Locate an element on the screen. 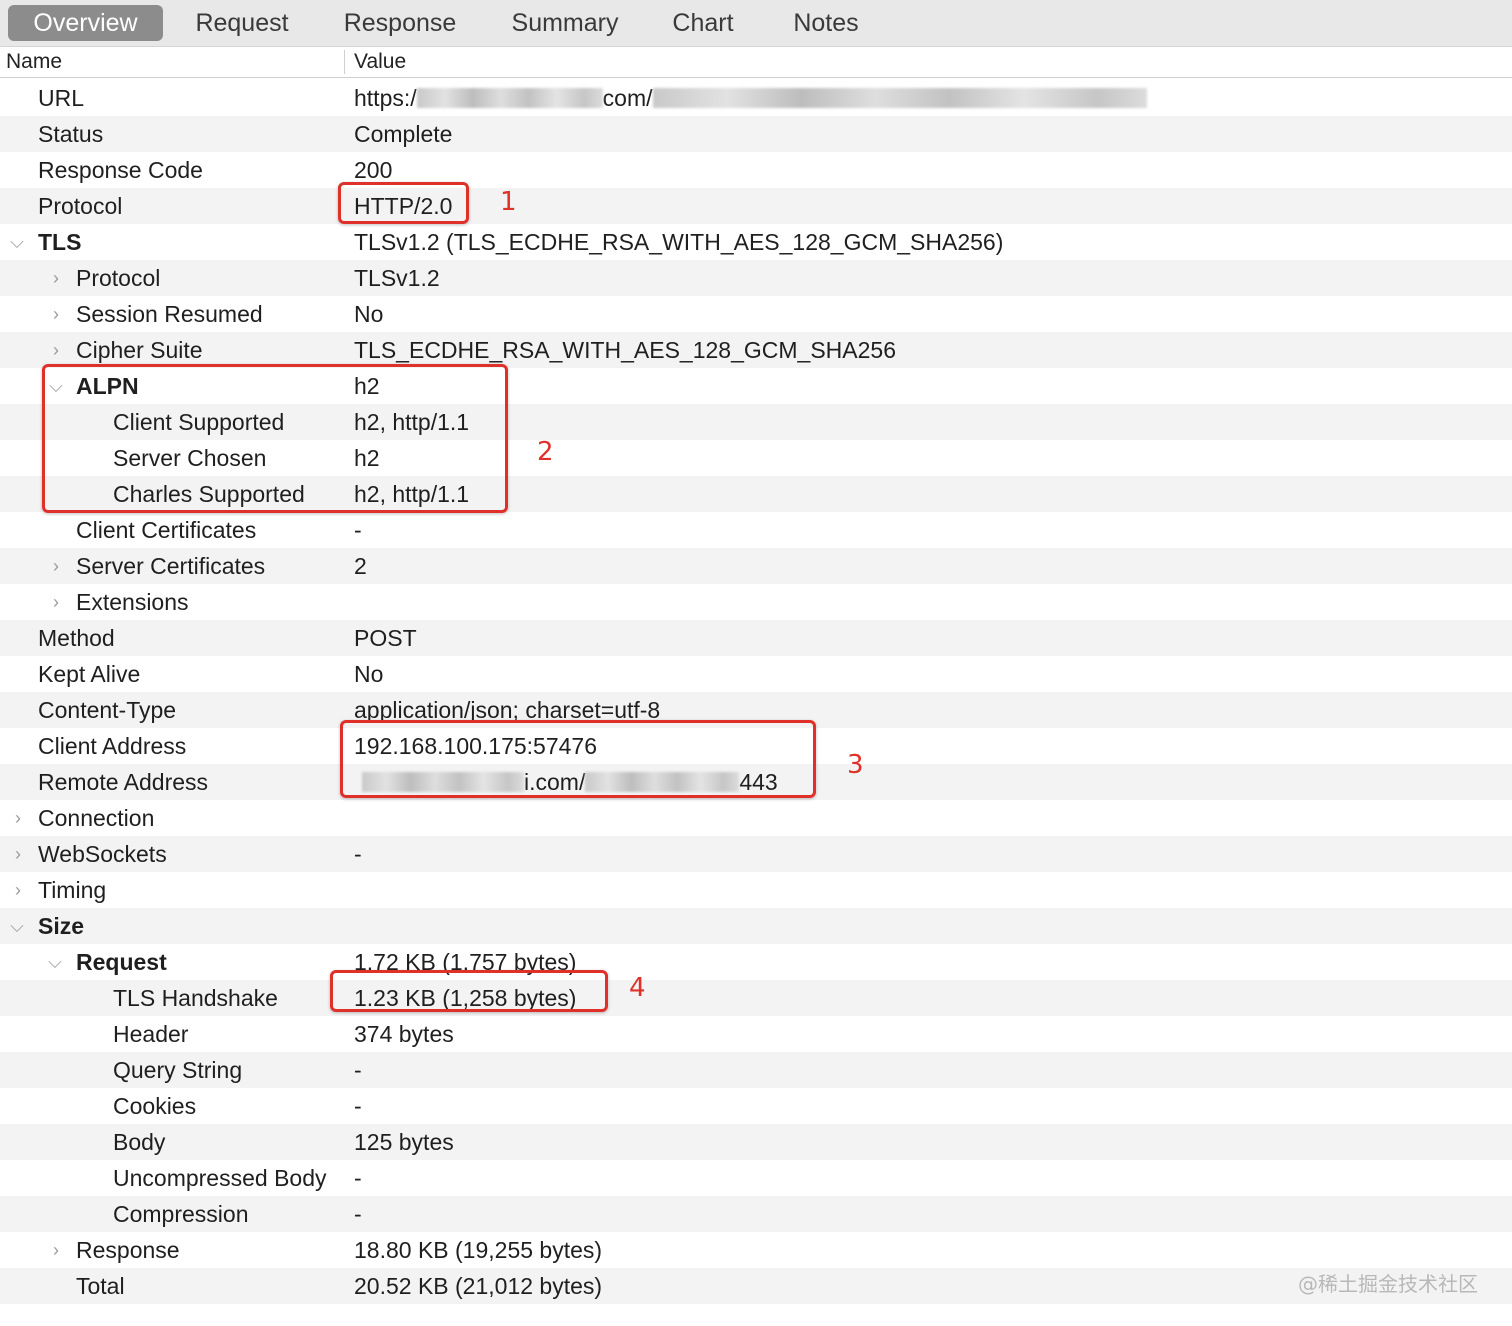 The image size is (1512, 1326). row-name: Cipher Suite is located at coordinates (139, 350).